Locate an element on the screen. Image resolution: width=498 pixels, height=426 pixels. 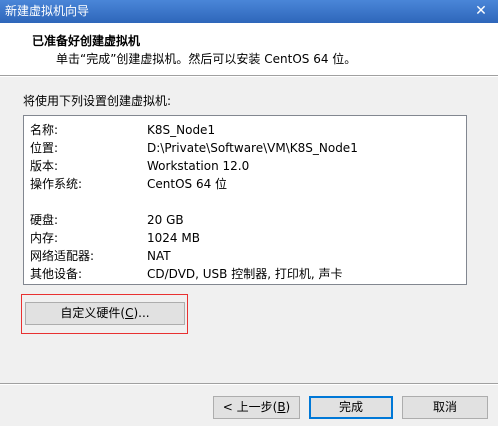
window-title: 新建虚拟机向导 is located at coordinates (47, 11).